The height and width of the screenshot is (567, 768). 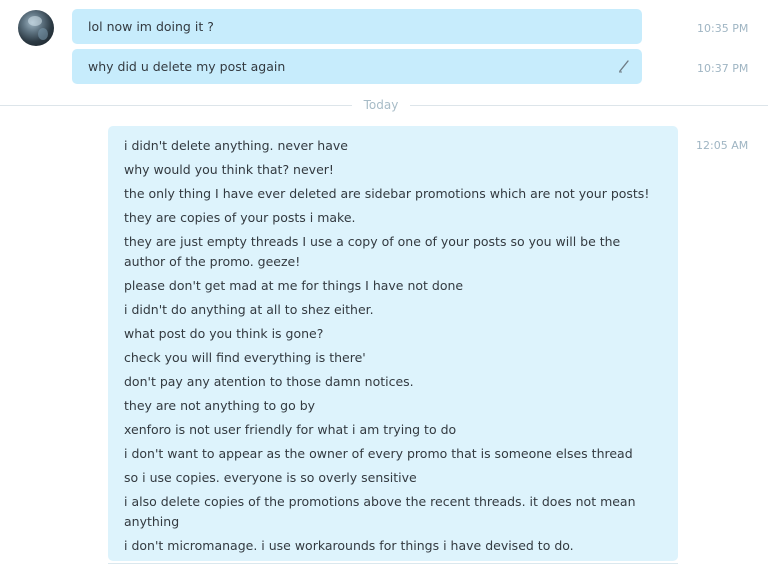 I want to click on message-bubble: why did u delete my post again, so click(x=357, y=66).